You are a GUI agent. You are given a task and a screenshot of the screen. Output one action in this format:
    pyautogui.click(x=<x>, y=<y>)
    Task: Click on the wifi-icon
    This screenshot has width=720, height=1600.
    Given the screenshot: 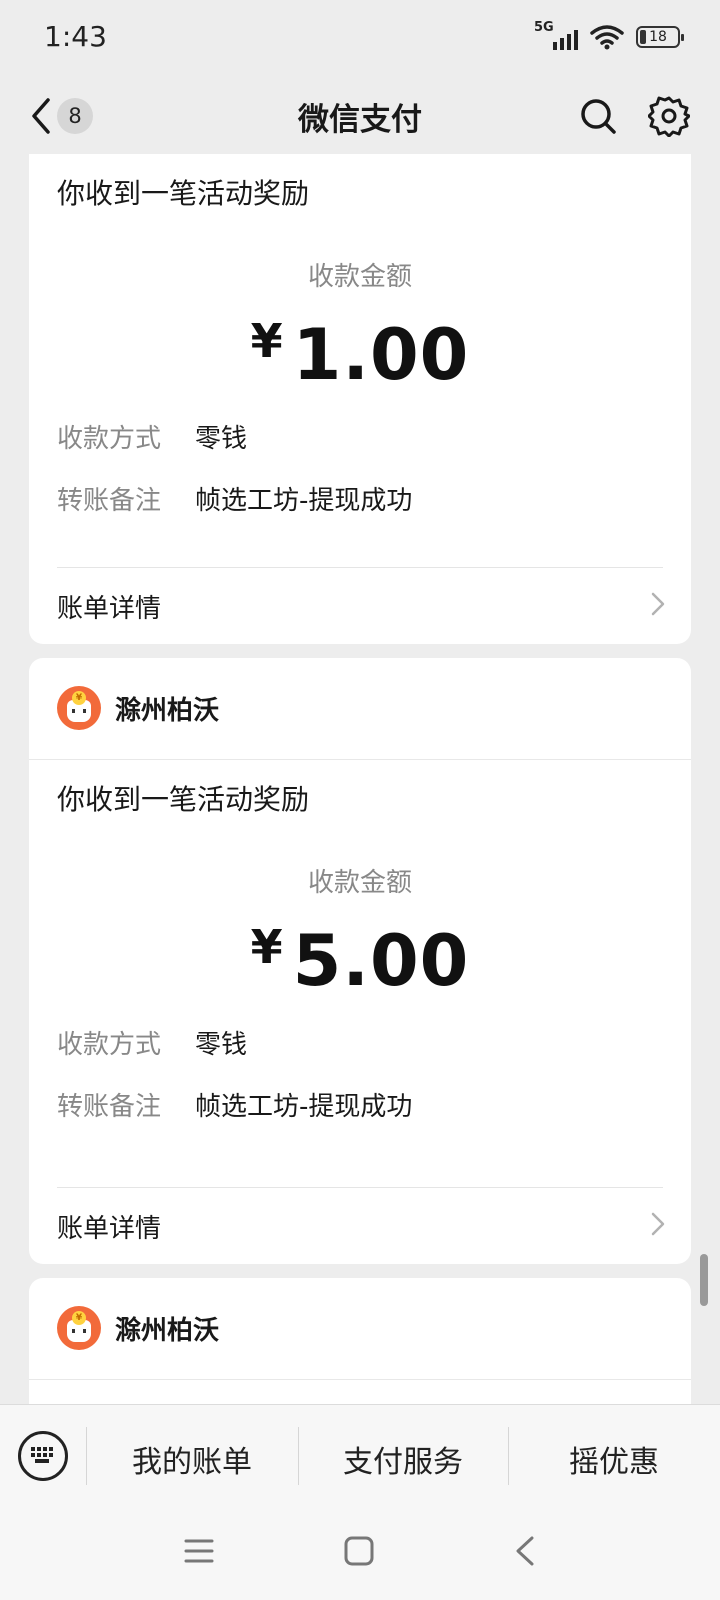 What is the action you would take?
    pyautogui.click(x=607, y=37)
    